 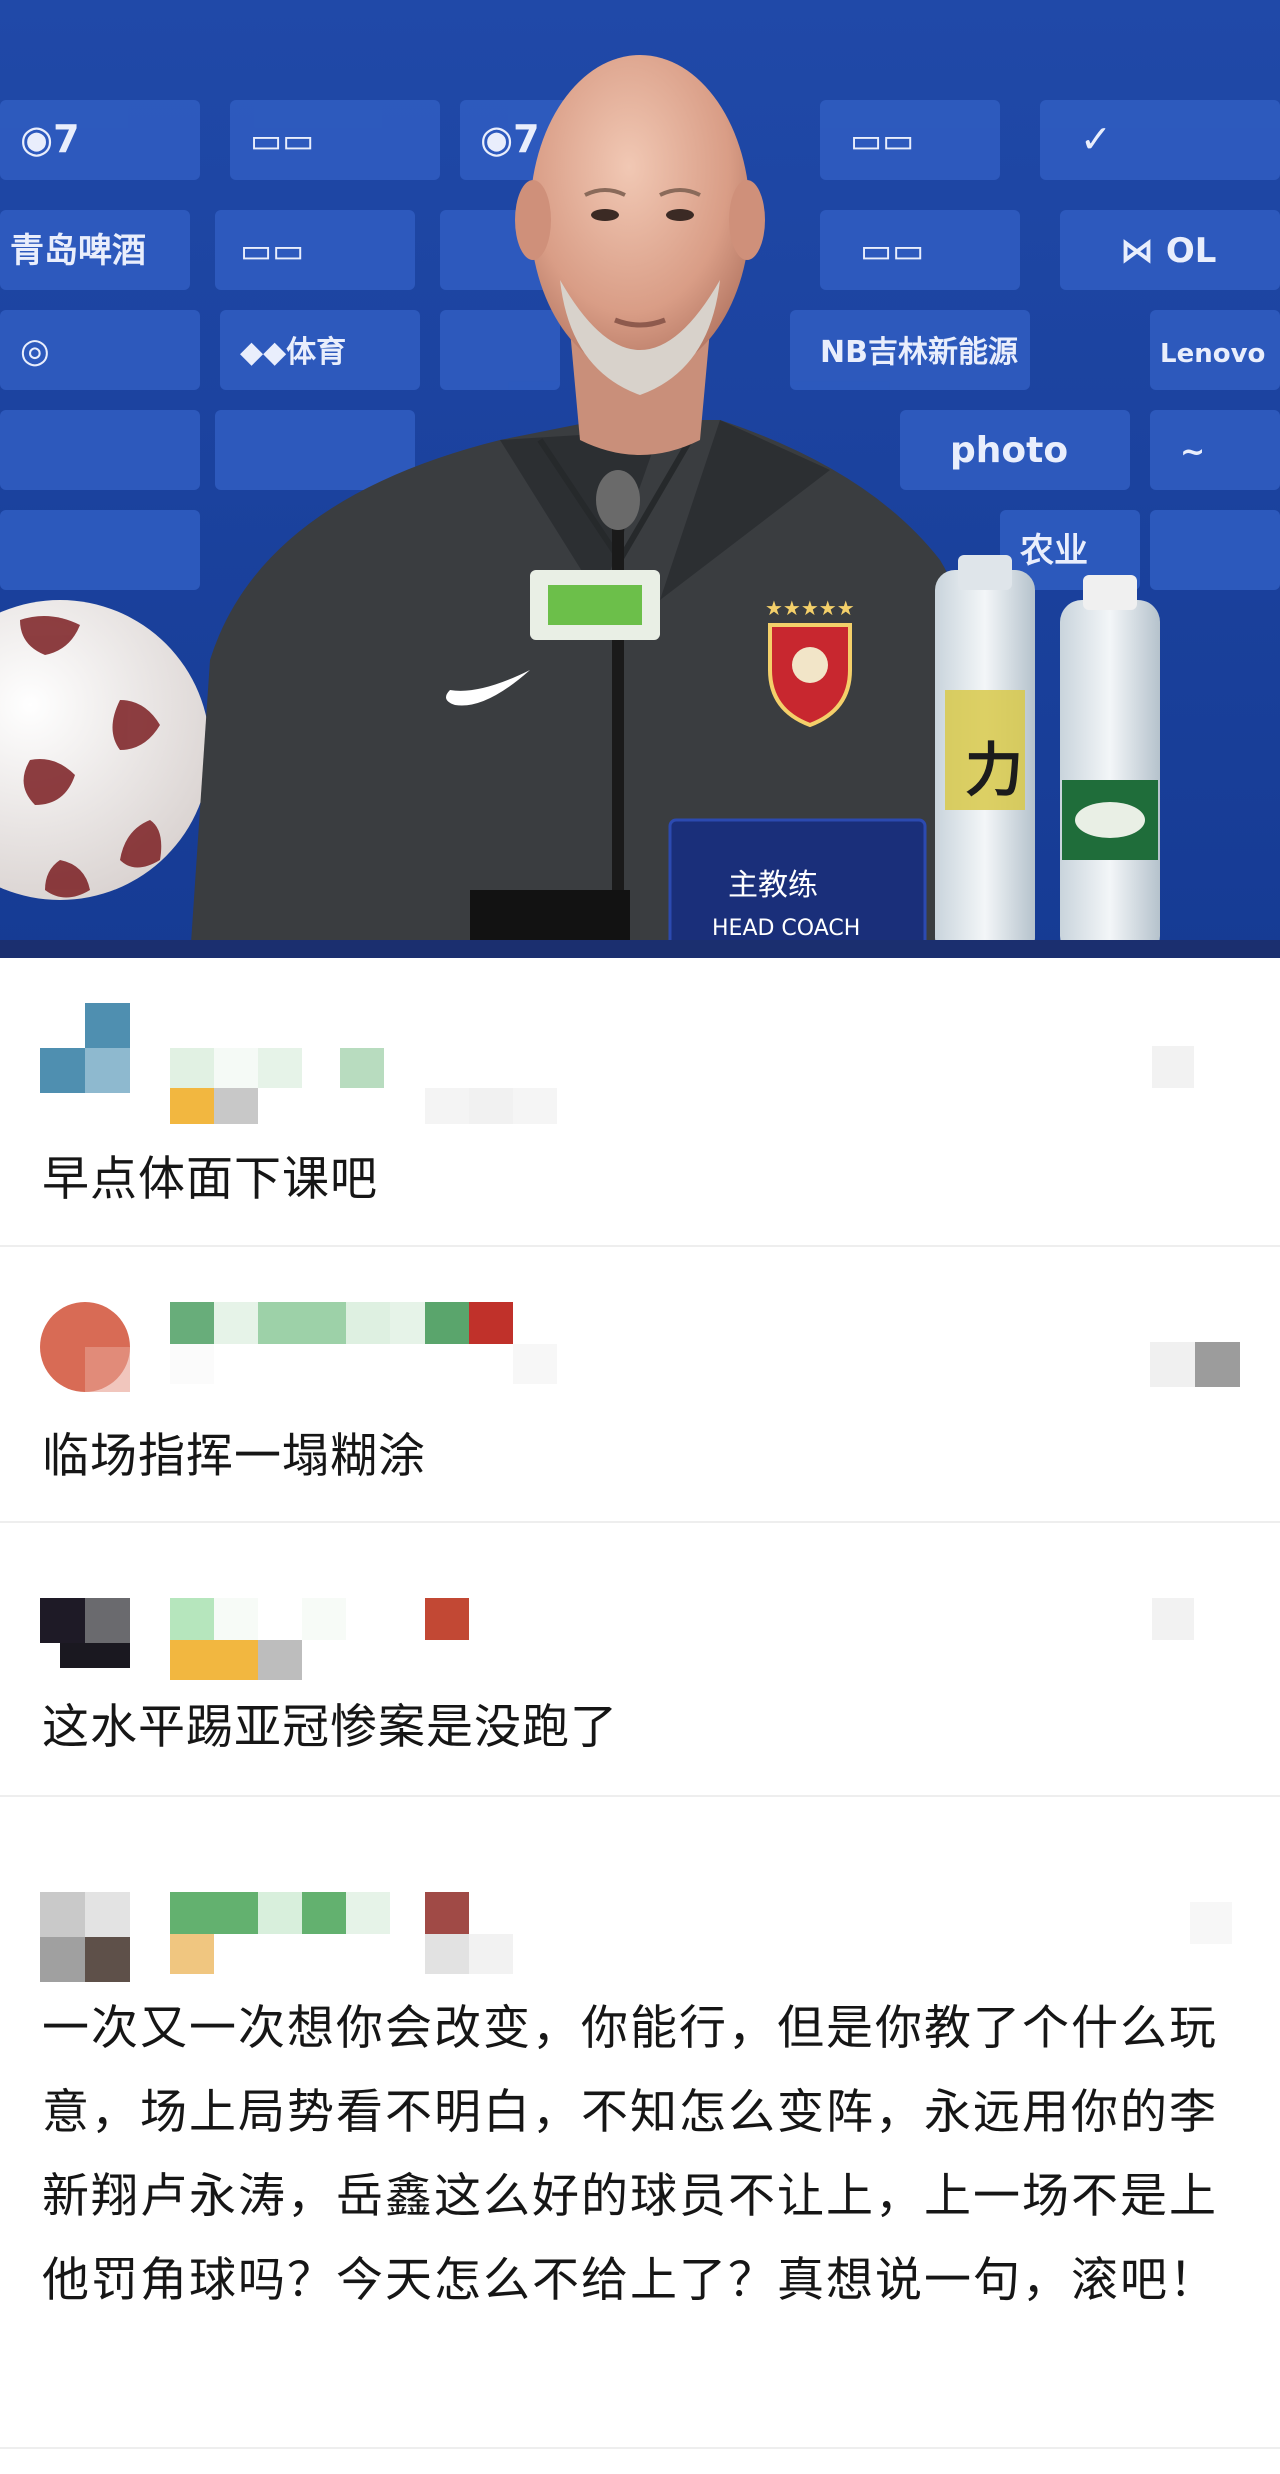 I want to click on svg-text: ⋈ OL, so click(x=1168, y=251).